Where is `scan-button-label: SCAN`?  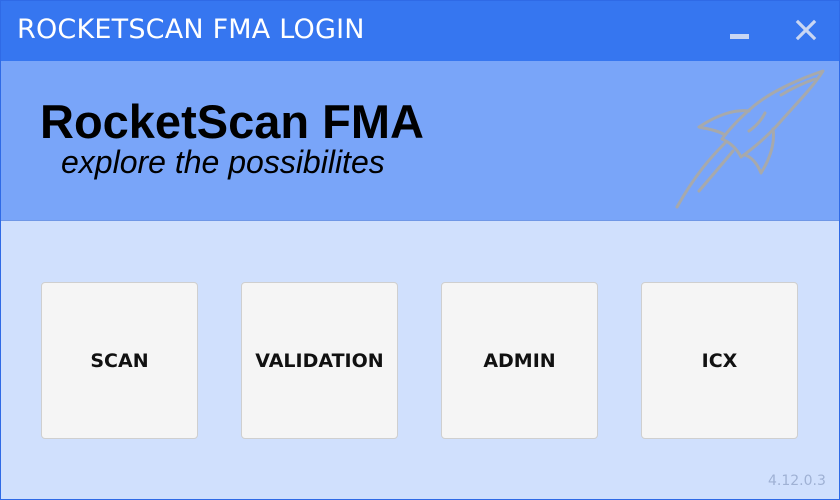
scan-button-label: SCAN is located at coordinates (119, 360).